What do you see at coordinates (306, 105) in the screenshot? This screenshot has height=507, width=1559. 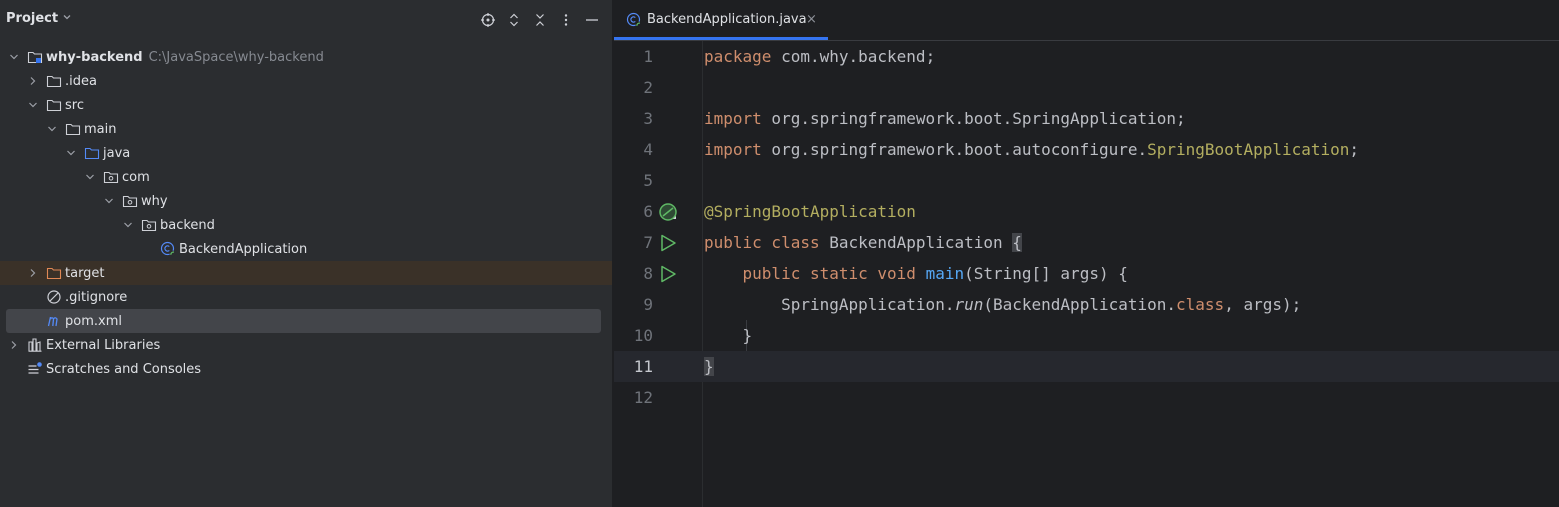 I see `tree-node-src: src` at bounding box center [306, 105].